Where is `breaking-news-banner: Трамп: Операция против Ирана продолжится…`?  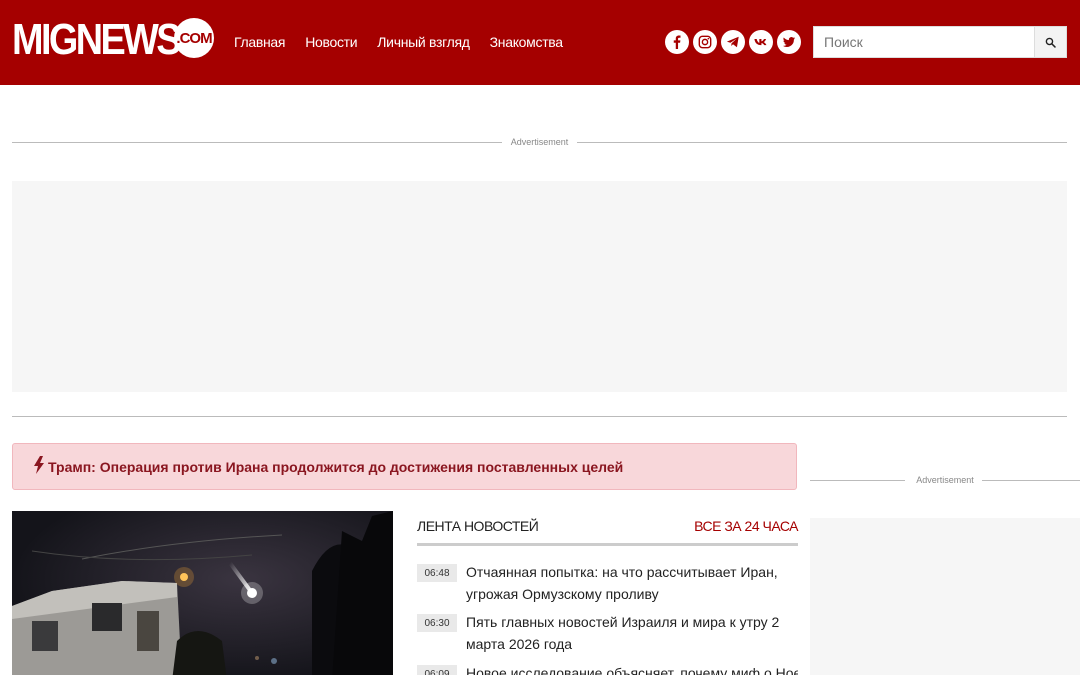 breaking-news-banner: Трамп: Операция против Ирана продолжится… is located at coordinates (404, 466).